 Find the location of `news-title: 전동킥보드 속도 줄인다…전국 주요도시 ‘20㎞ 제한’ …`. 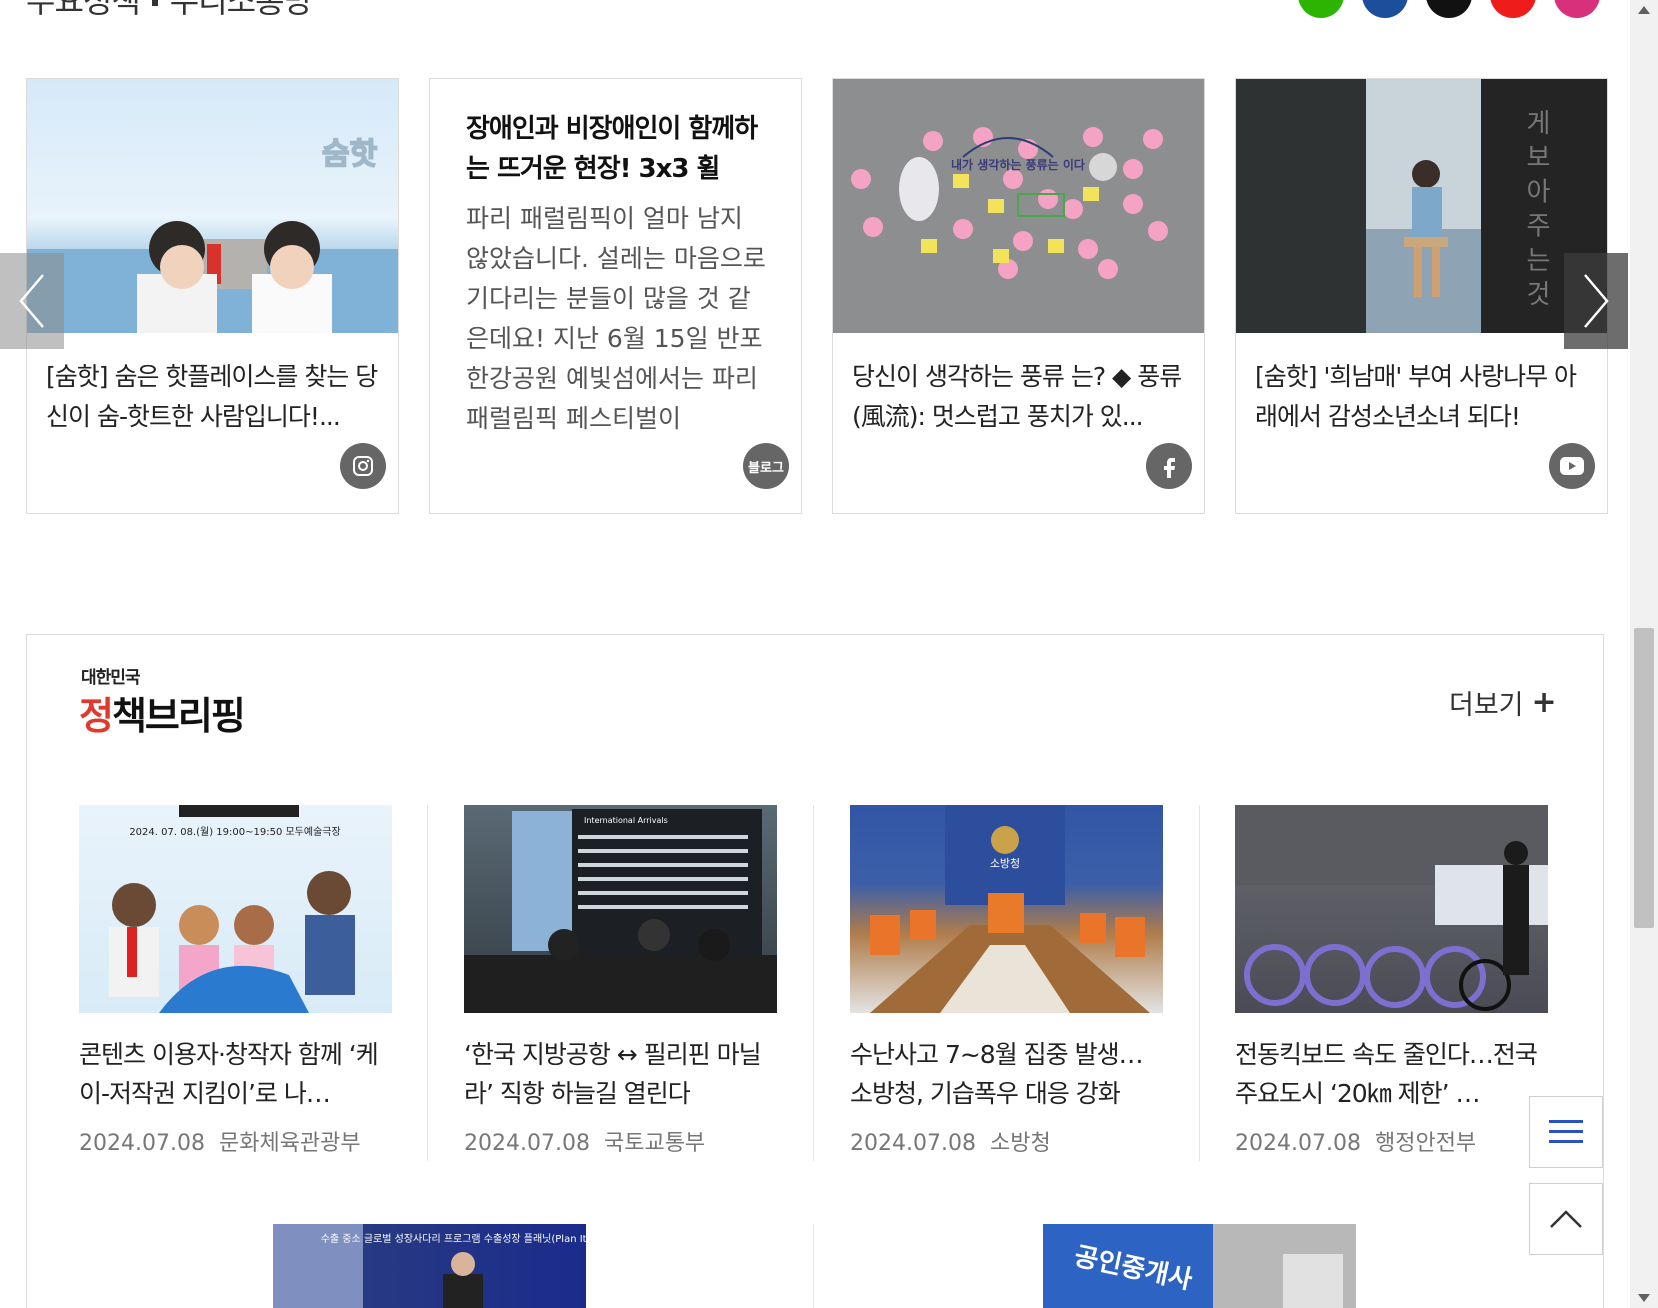

news-title: 전동킥보드 속도 줄인다…전국 주요도시 ‘20㎞ 제한’ … is located at coordinates (1386, 1074).